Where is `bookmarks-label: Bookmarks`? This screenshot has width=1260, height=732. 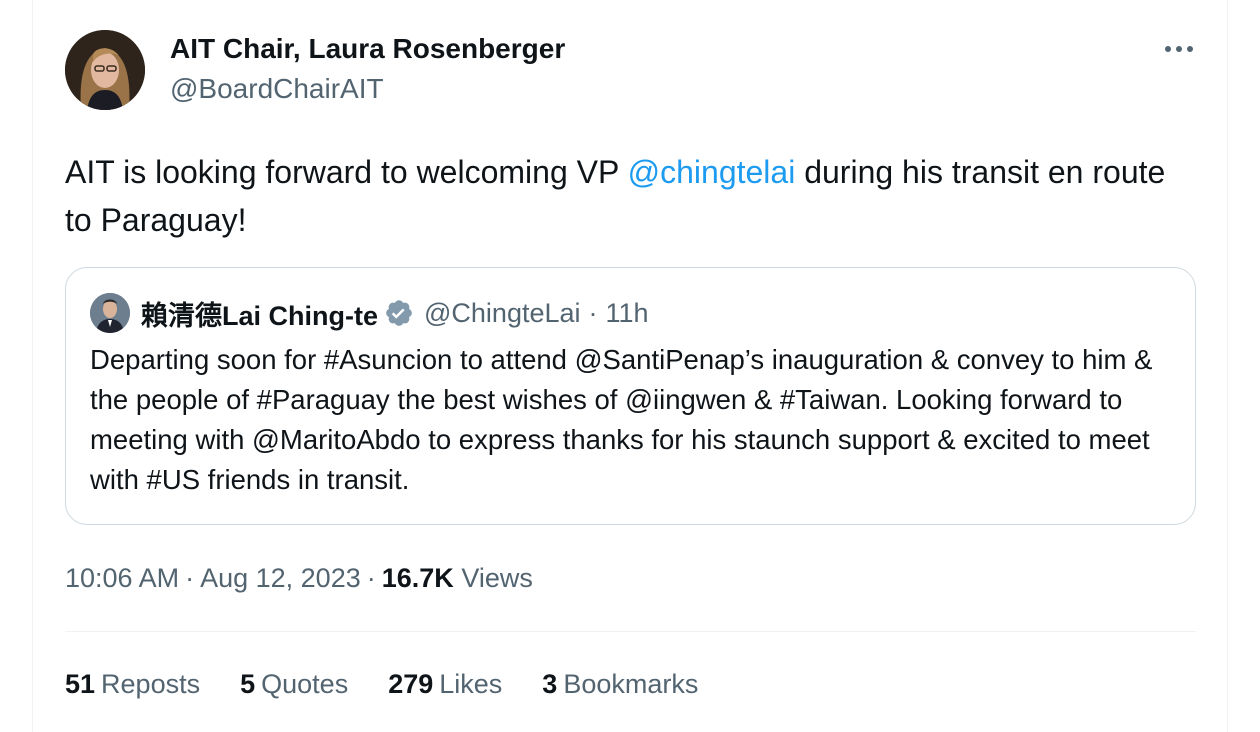 bookmarks-label: Bookmarks is located at coordinates (631, 684).